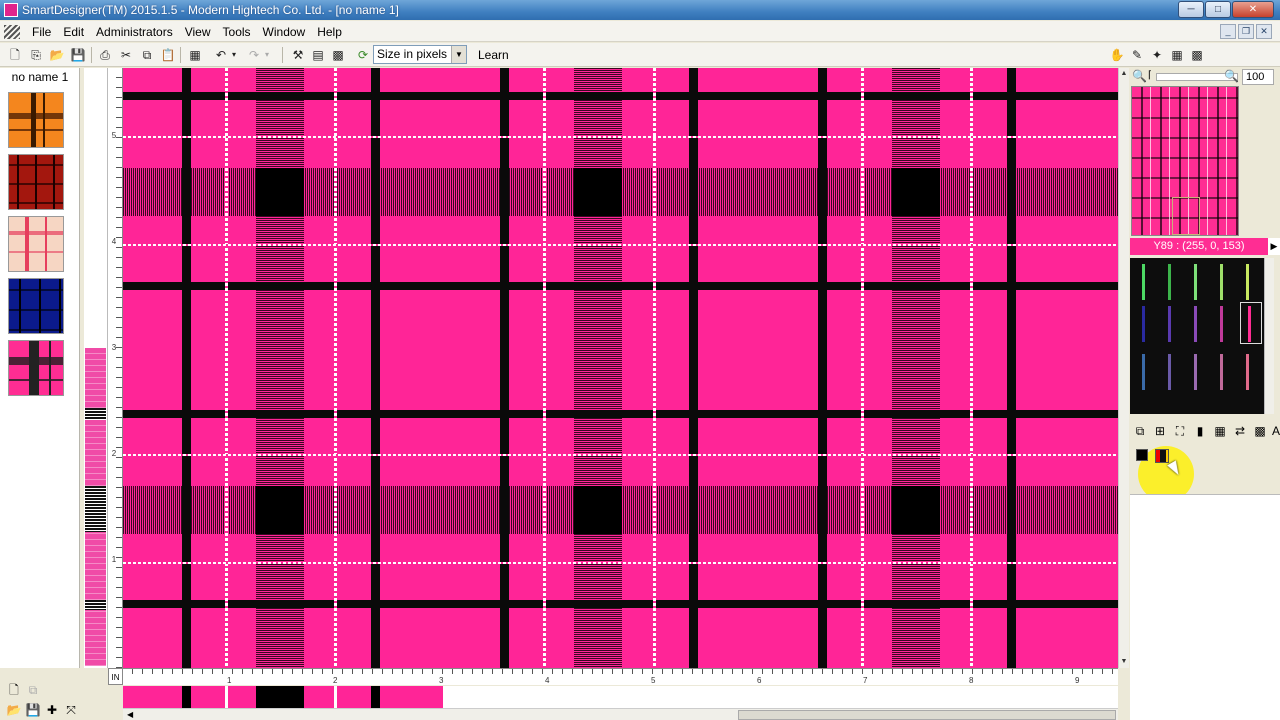  I want to click on scroll-left-icon: ◀, so click(130, 714).